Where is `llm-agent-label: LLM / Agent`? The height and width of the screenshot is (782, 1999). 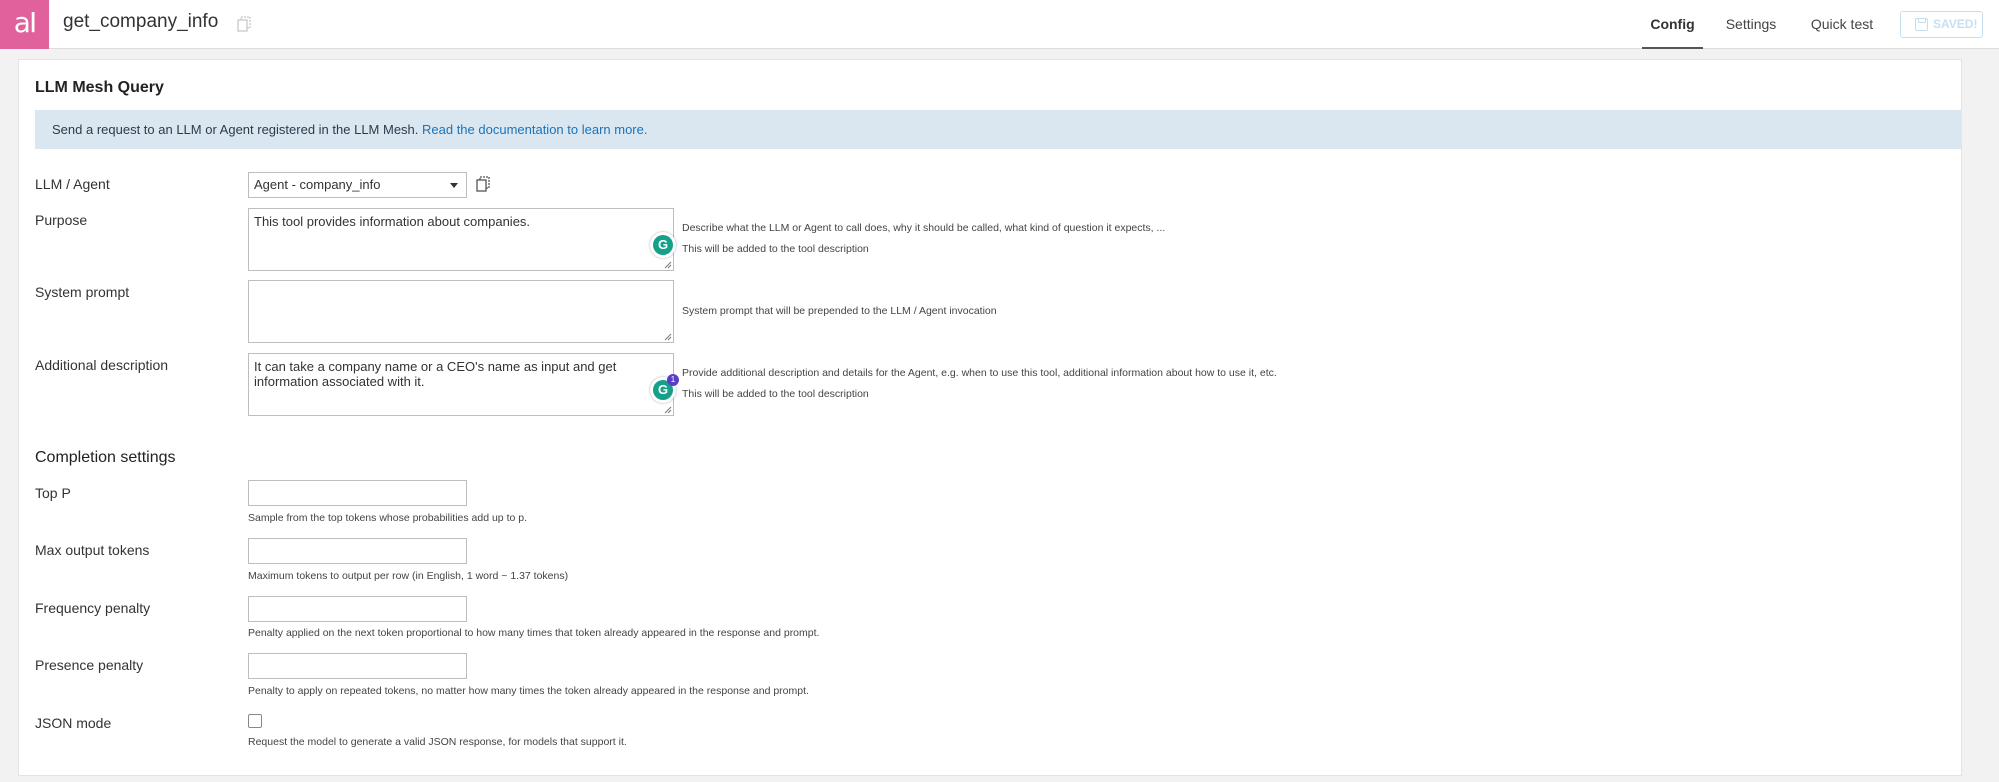
llm-agent-label: LLM / Agent is located at coordinates (72, 184).